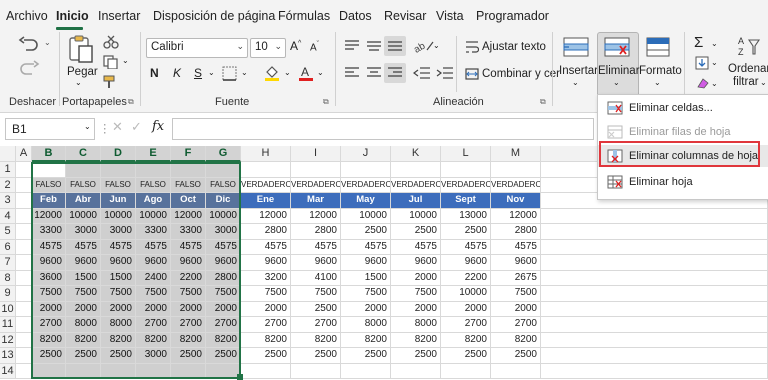 Image resolution: width=768 pixels, height=380 pixels. What do you see at coordinates (188, 154) in the screenshot?
I see `column-header-f: F` at bounding box center [188, 154].